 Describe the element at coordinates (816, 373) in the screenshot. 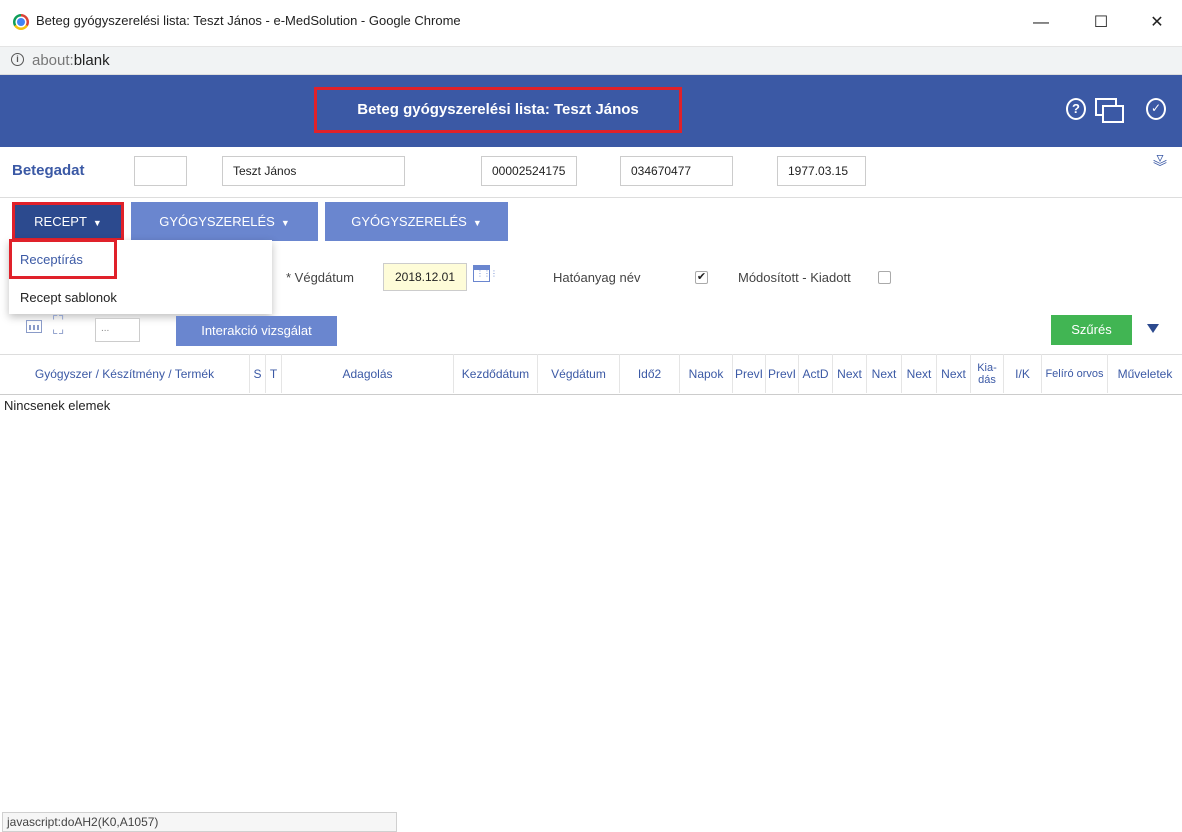

I see `column-header: ActD` at that location.